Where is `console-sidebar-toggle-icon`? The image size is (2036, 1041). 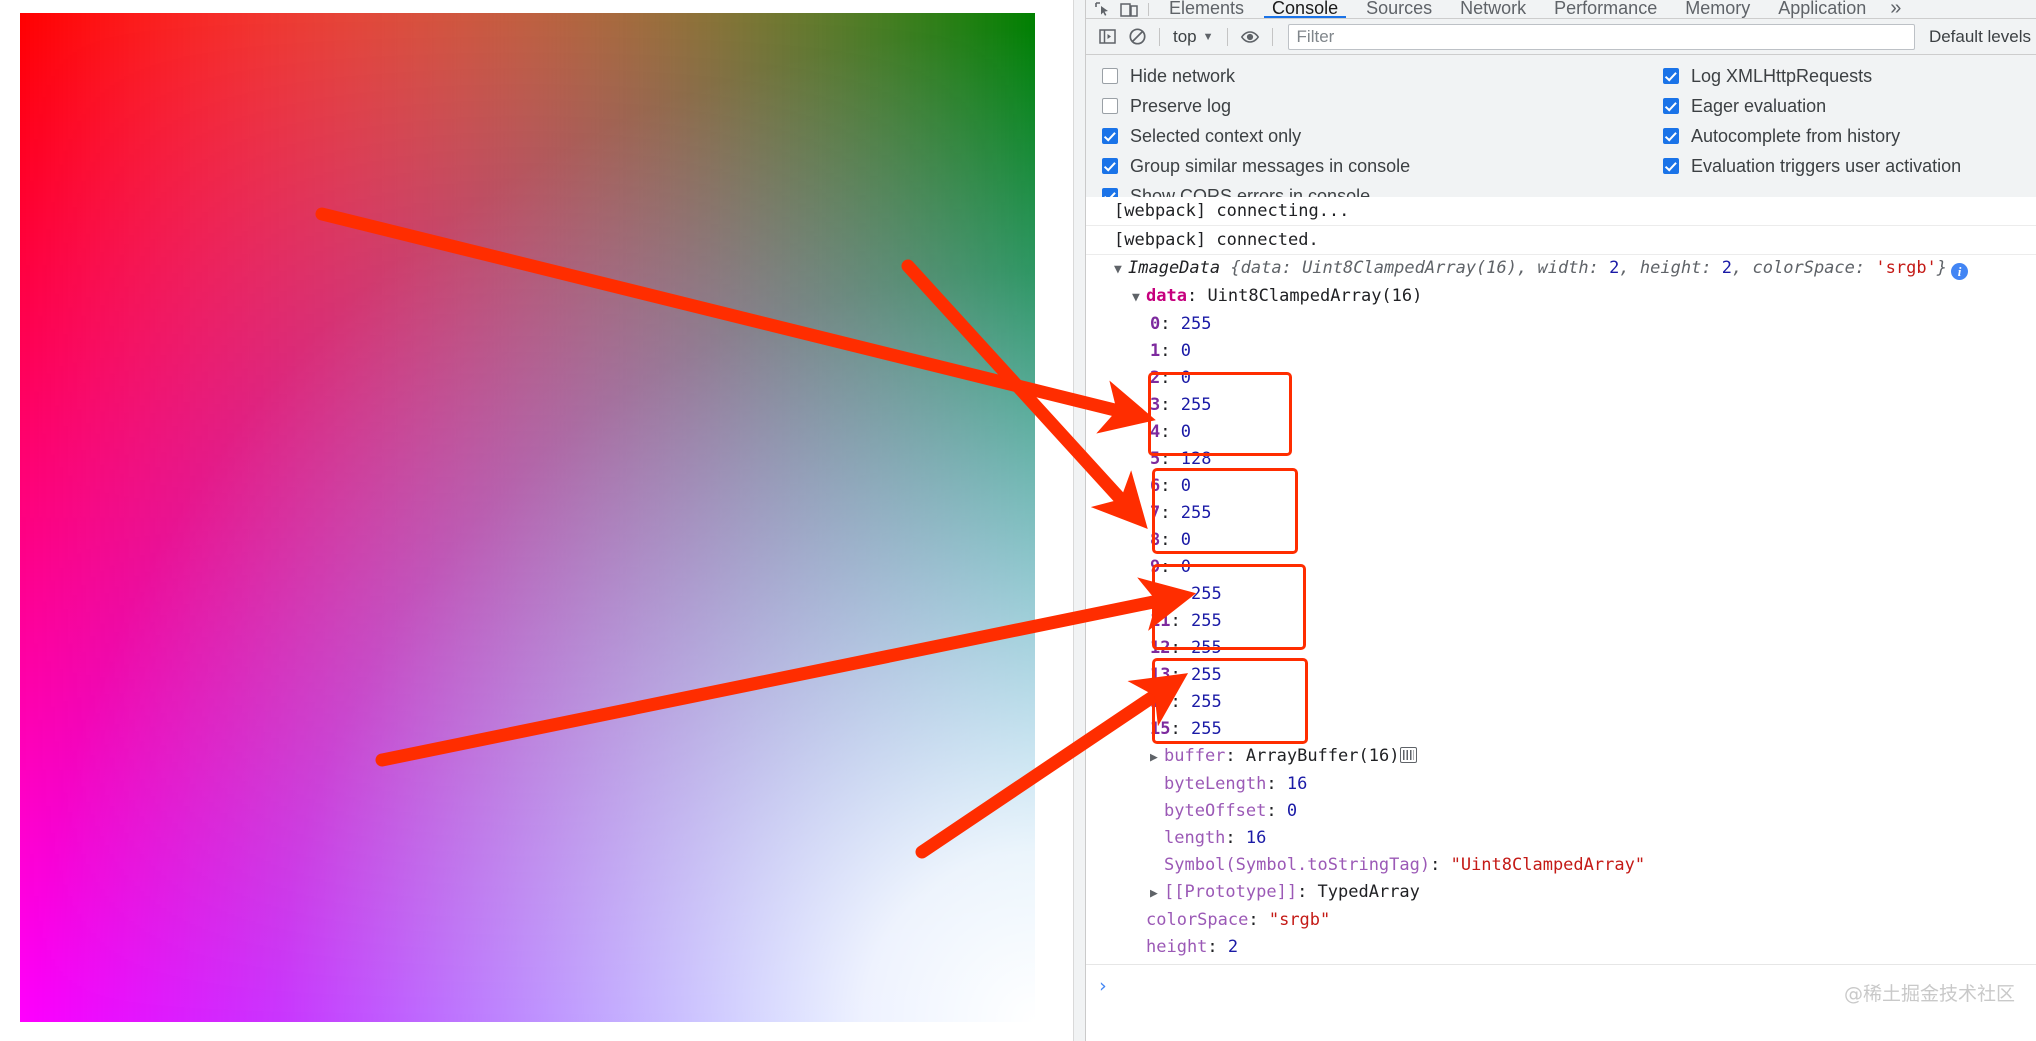 console-sidebar-toggle-icon is located at coordinates (1107, 37).